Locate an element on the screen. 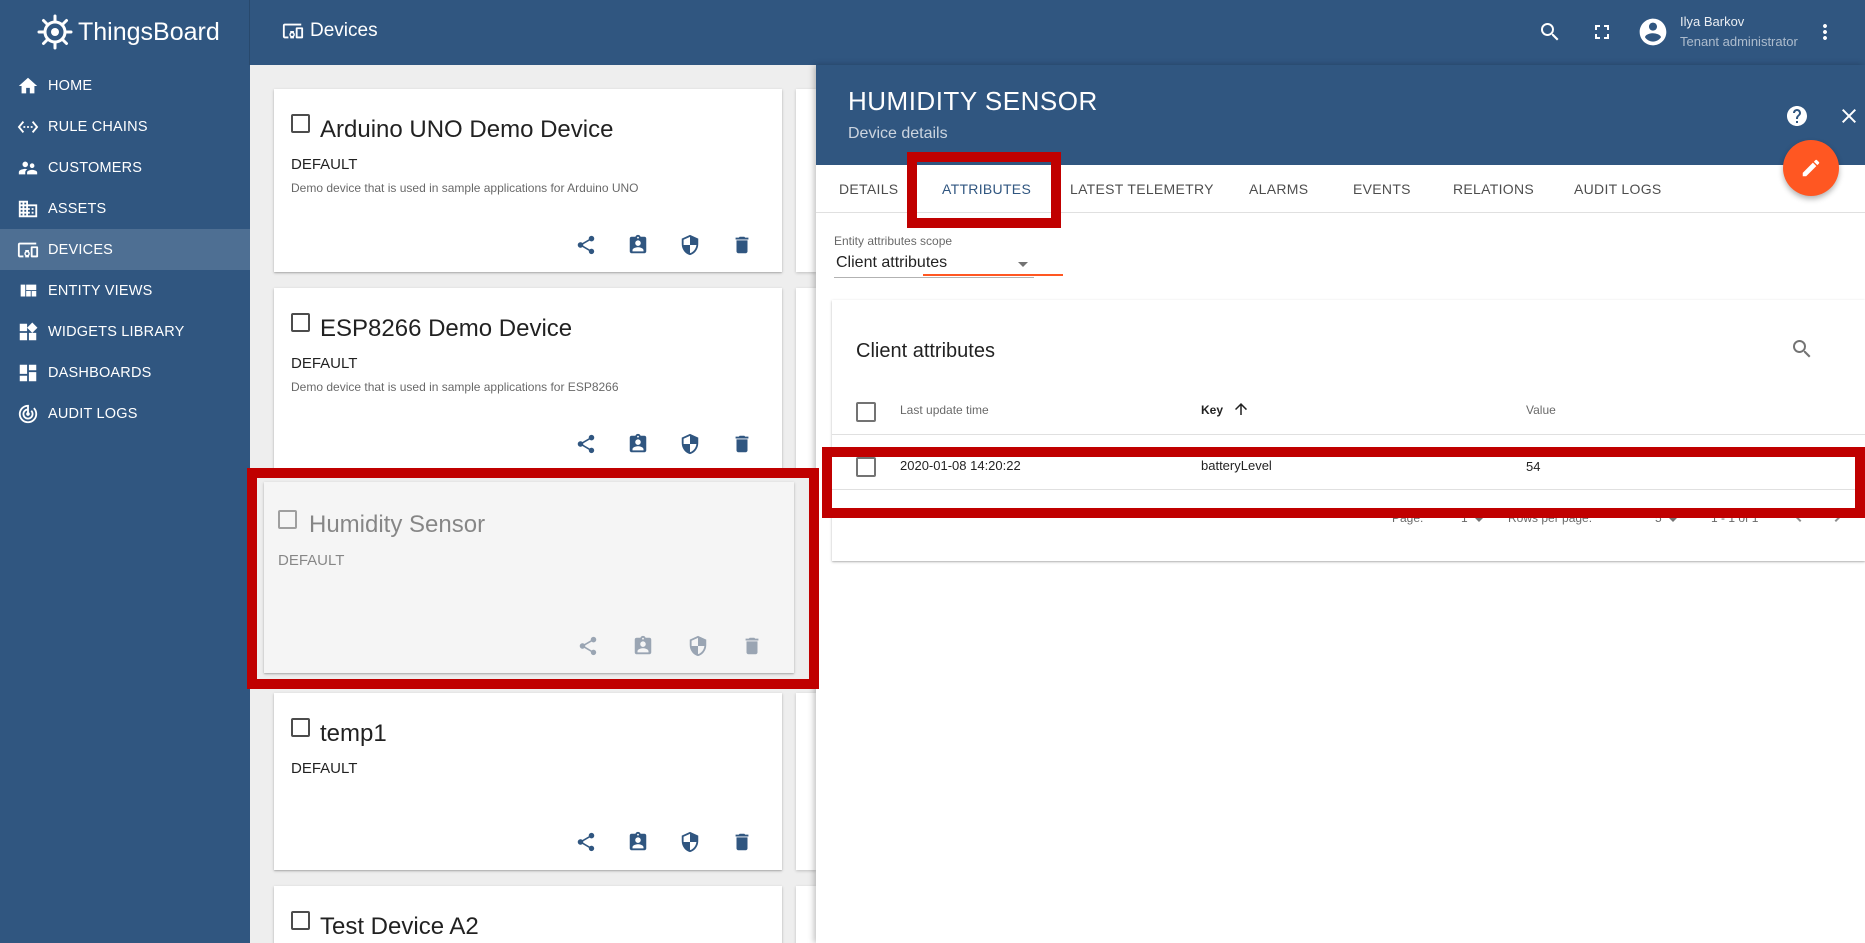 Image resolution: width=1865 pixels, height=943 pixels. device-title: Test Device A2 is located at coordinates (399, 926).